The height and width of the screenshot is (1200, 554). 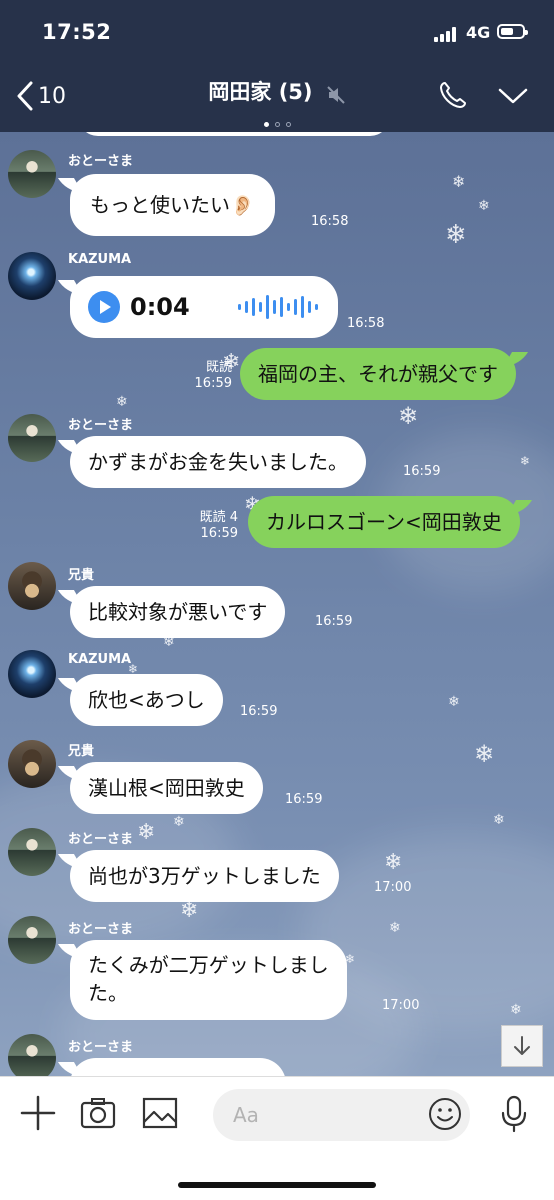 What do you see at coordinates (384, 522) in the screenshot?
I see `message-bubble-outgoing: カルロスゴーン<岡田敦史` at bounding box center [384, 522].